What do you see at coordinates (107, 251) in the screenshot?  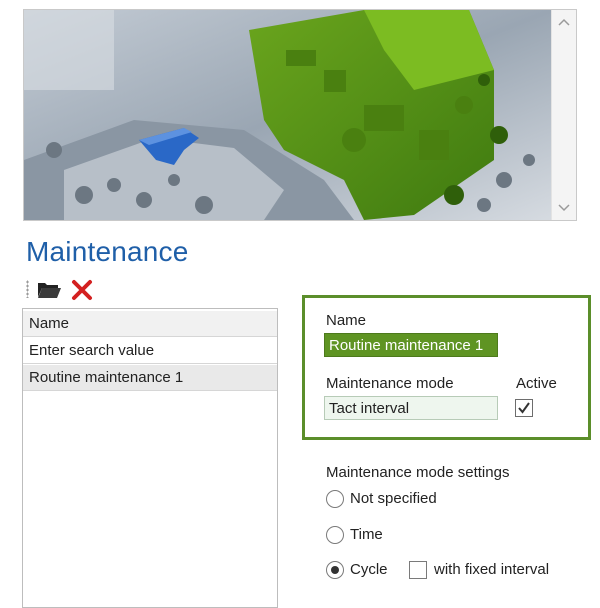 I see `page-title: Maintenance` at bounding box center [107, 251].